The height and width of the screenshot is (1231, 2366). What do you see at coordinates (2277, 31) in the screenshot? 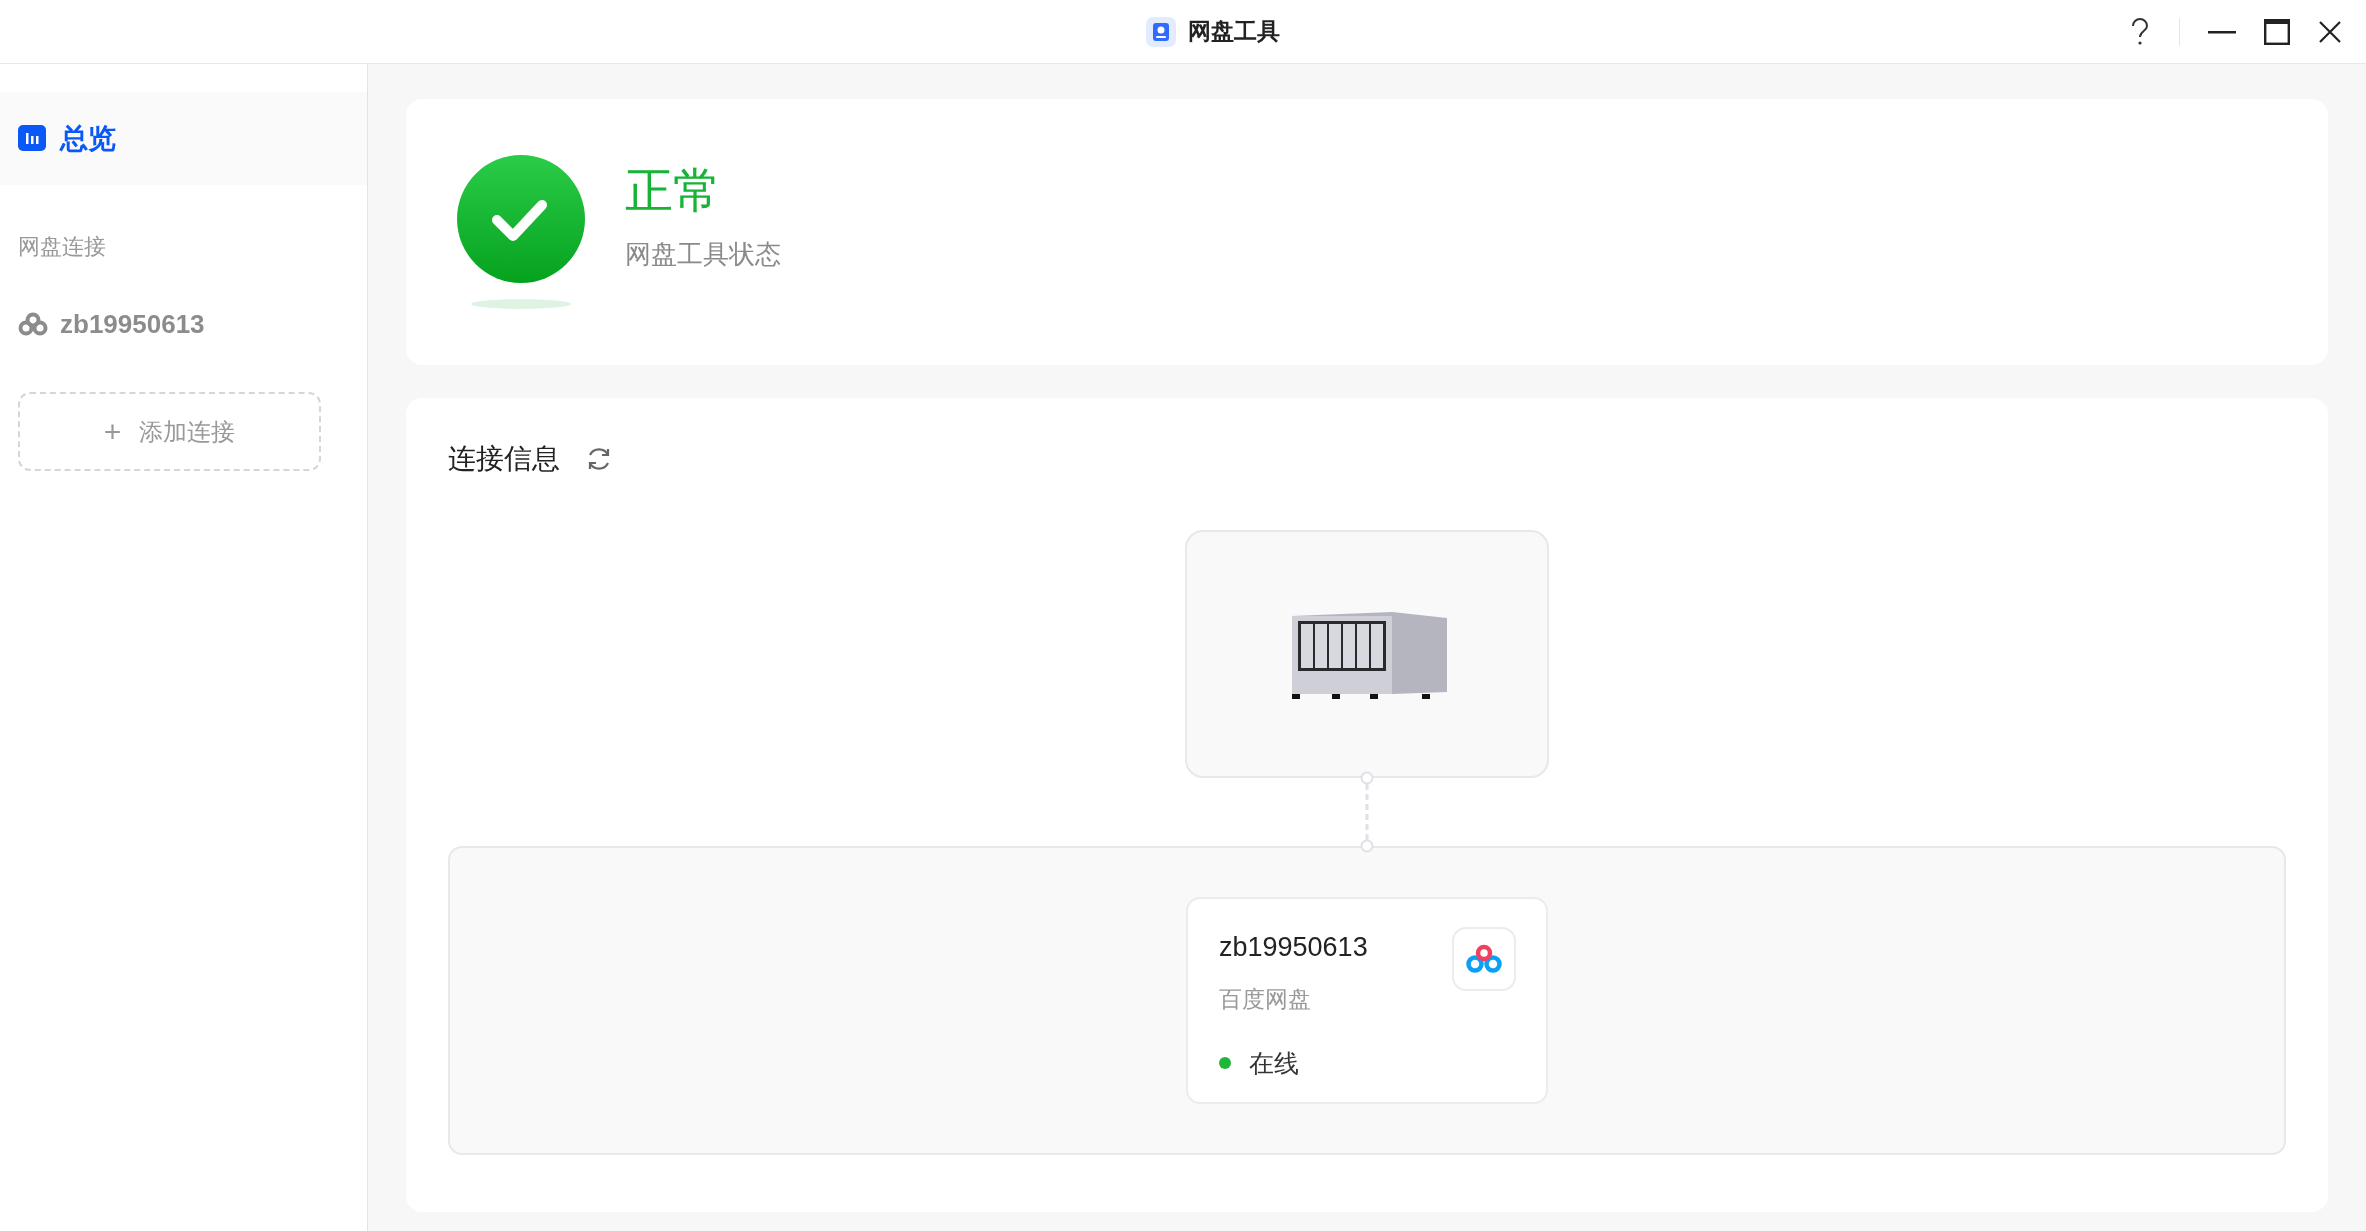
I see `maximize-icon` at bounding box center [2277, 31].